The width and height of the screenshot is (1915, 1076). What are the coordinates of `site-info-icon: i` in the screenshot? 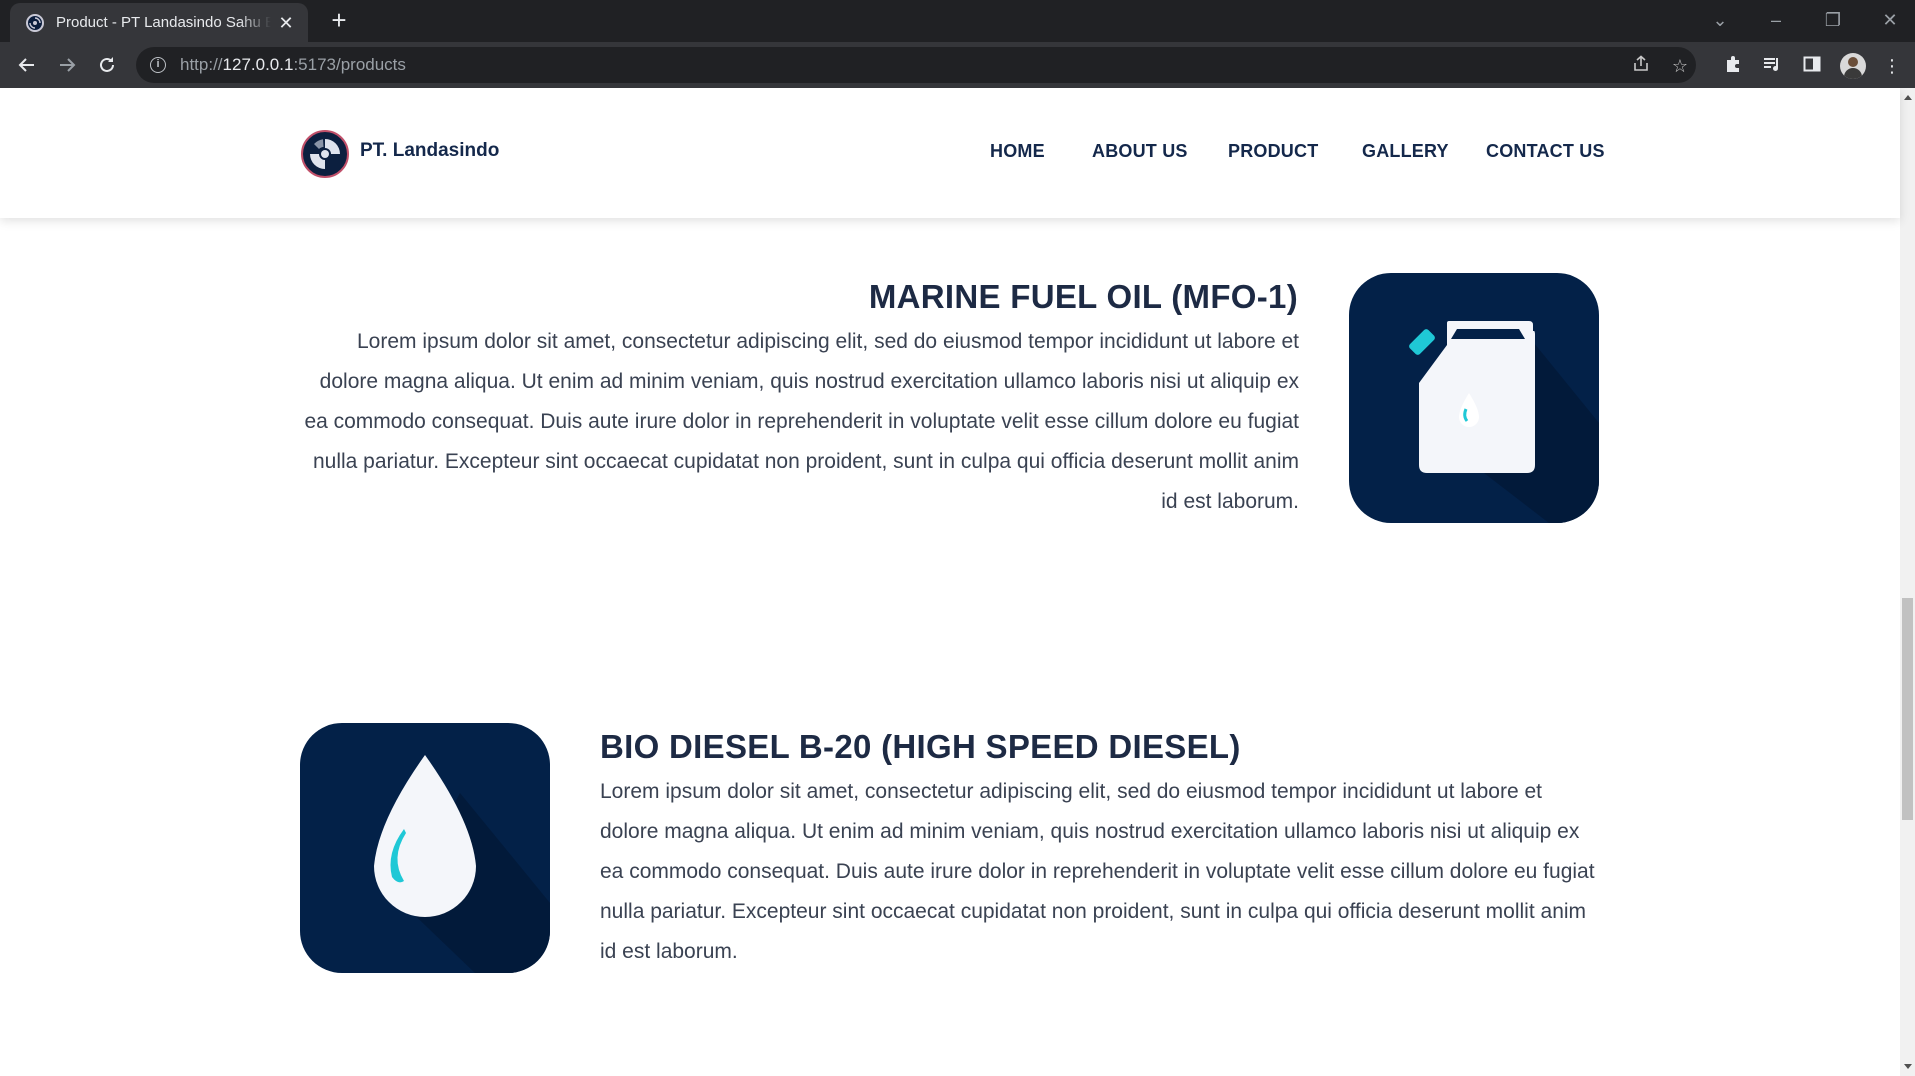 It's located at (158, 65).